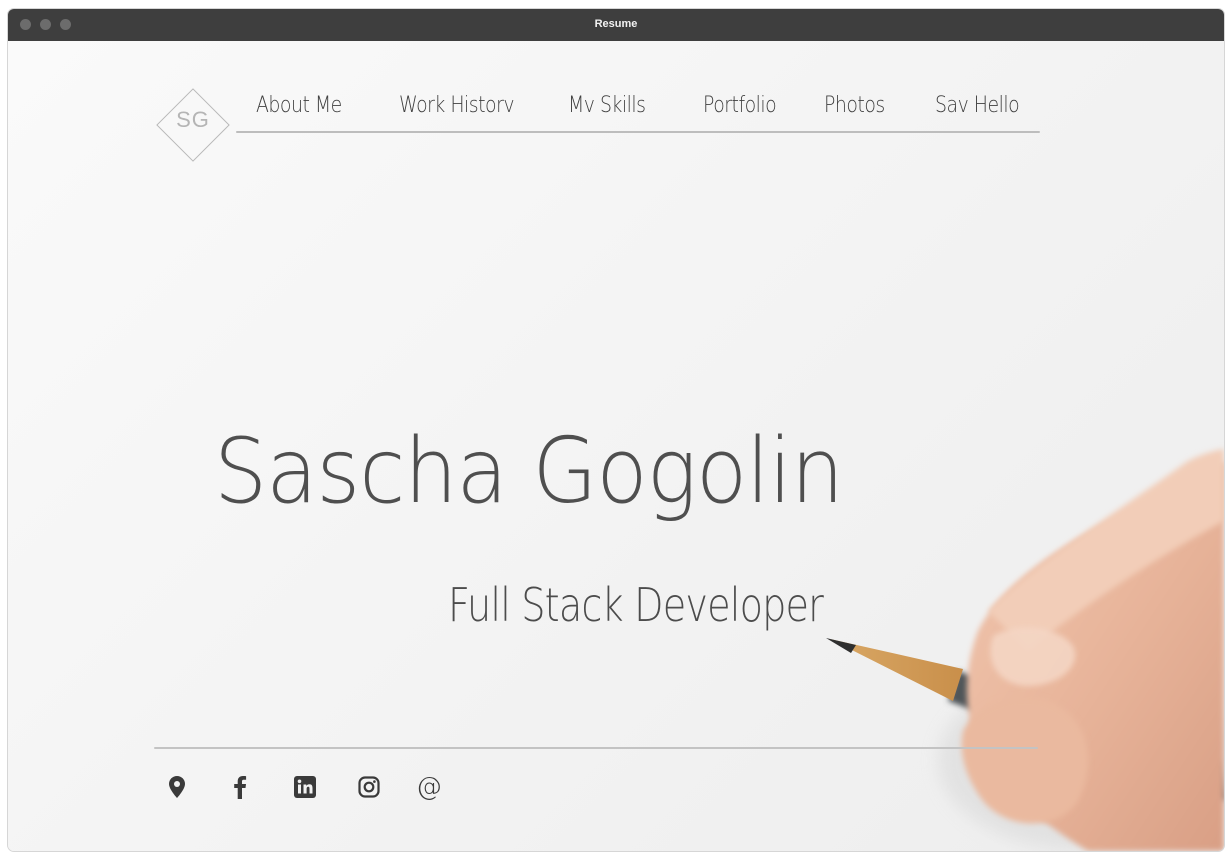 The width and height of the screenshot is (1232, 861). Describe the element at coordinates (740, 105) in the screenshot. I see `nav-portfolio: Portfolio` at that location.